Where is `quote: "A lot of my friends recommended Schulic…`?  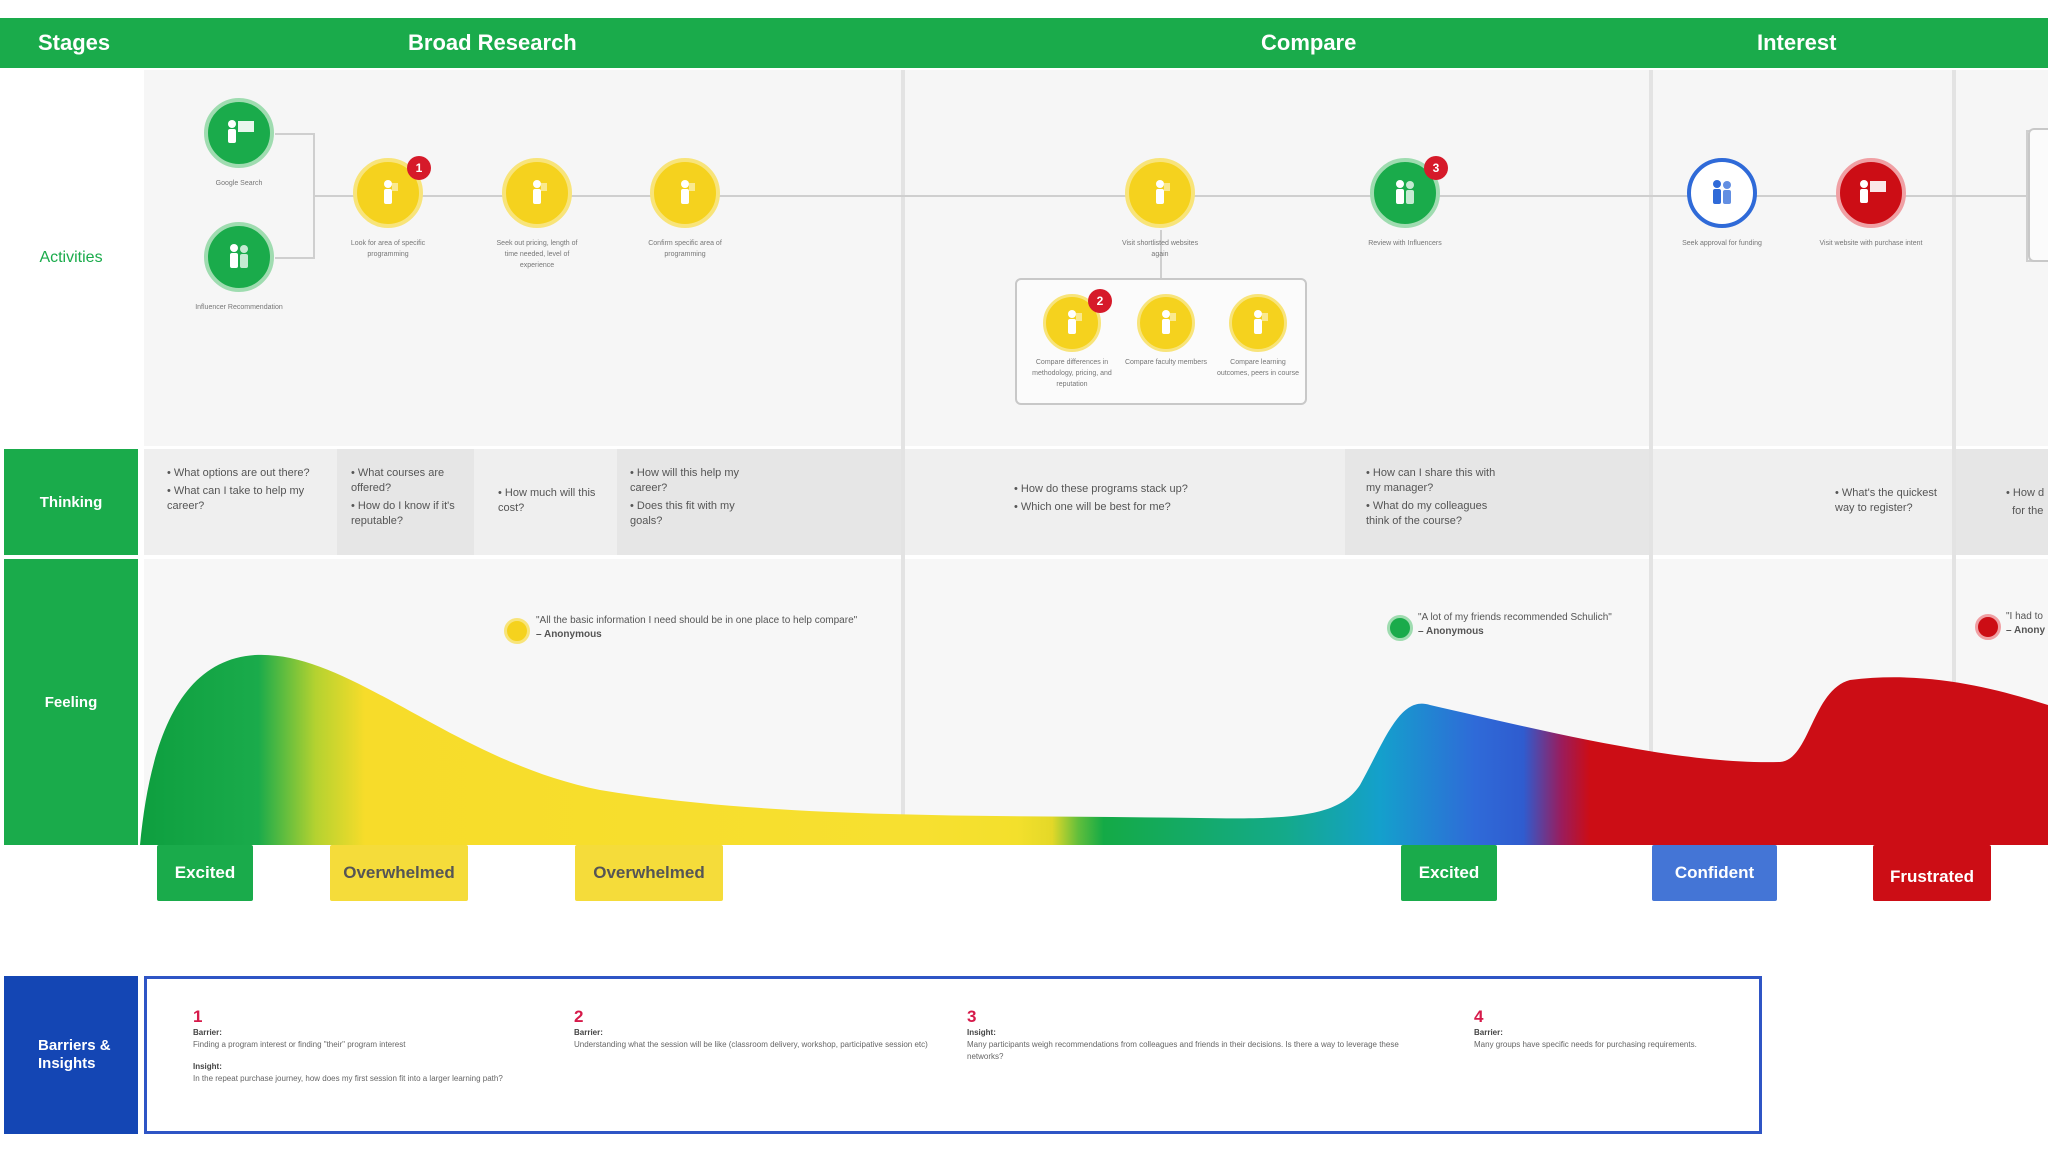 quote: "A lot of my friends recommended Schulic… is located at coordinates (1515, 624).